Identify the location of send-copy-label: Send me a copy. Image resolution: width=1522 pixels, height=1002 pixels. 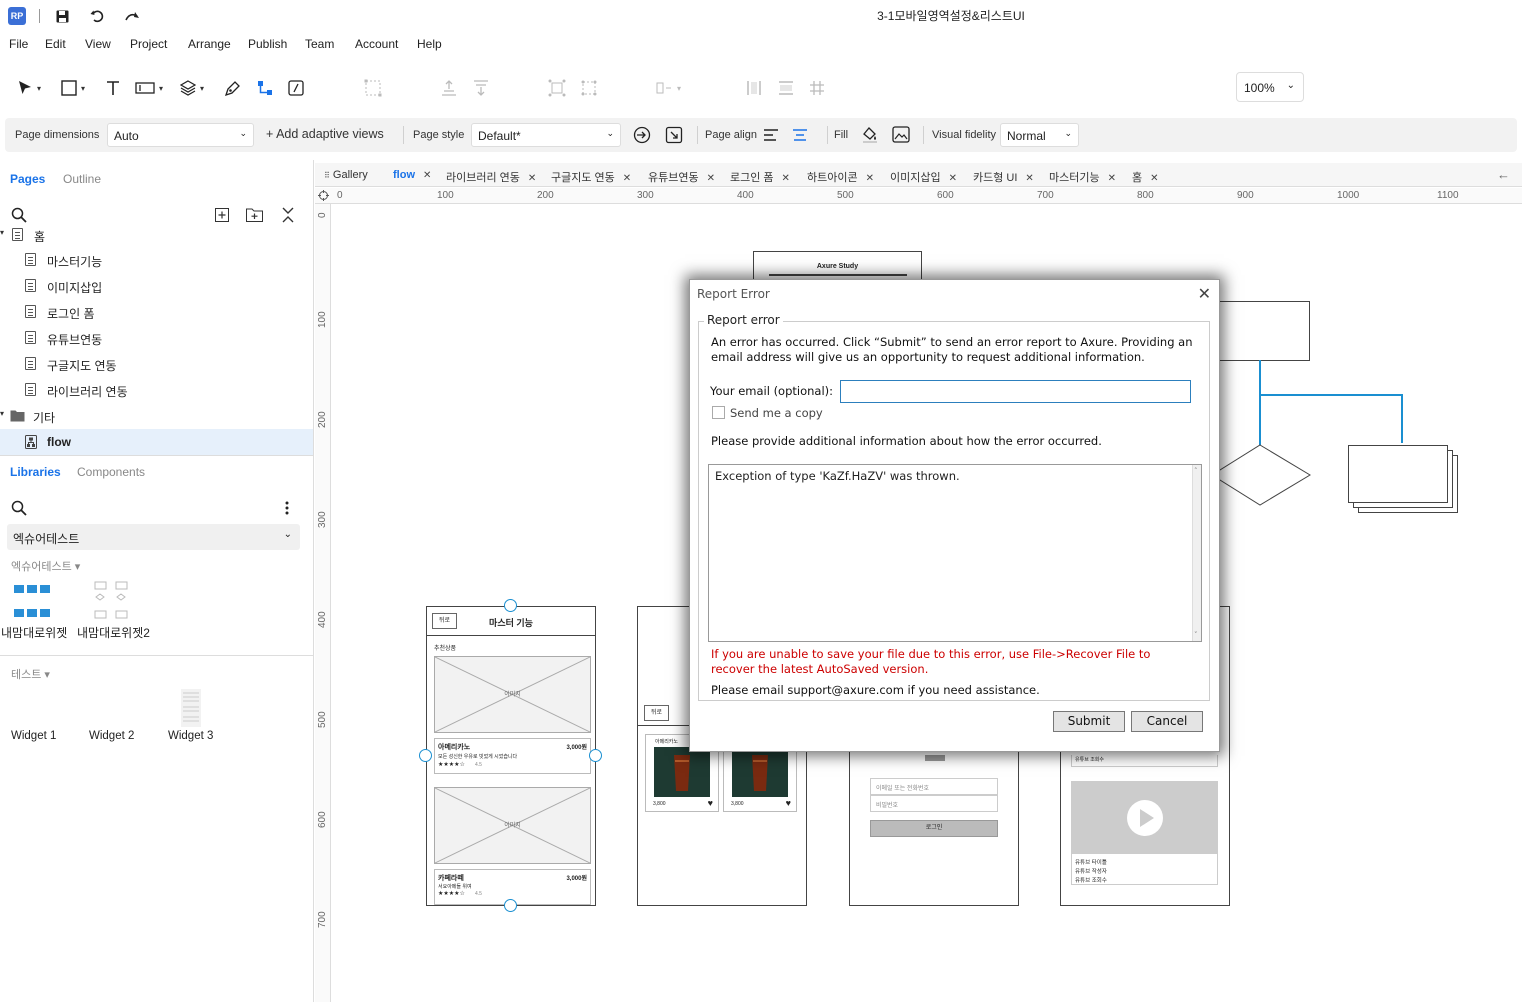
(776, 413).